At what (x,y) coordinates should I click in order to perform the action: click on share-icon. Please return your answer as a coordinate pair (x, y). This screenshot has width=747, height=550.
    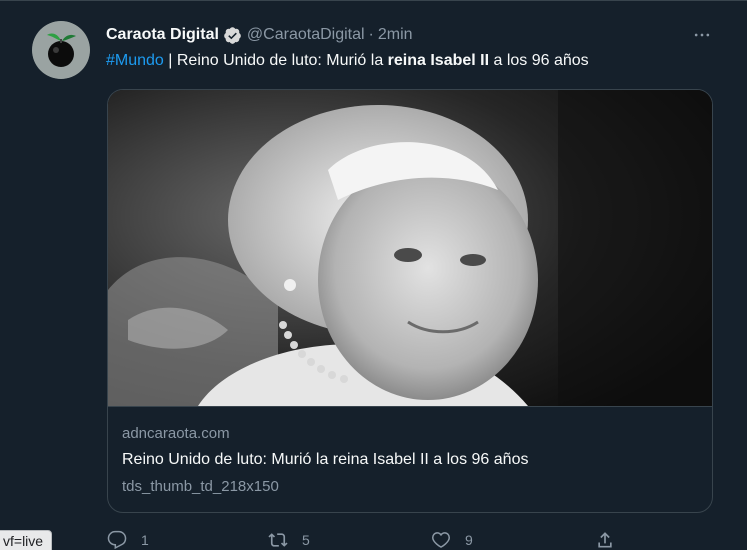
    Looking at the image, I should click on (605, 540).